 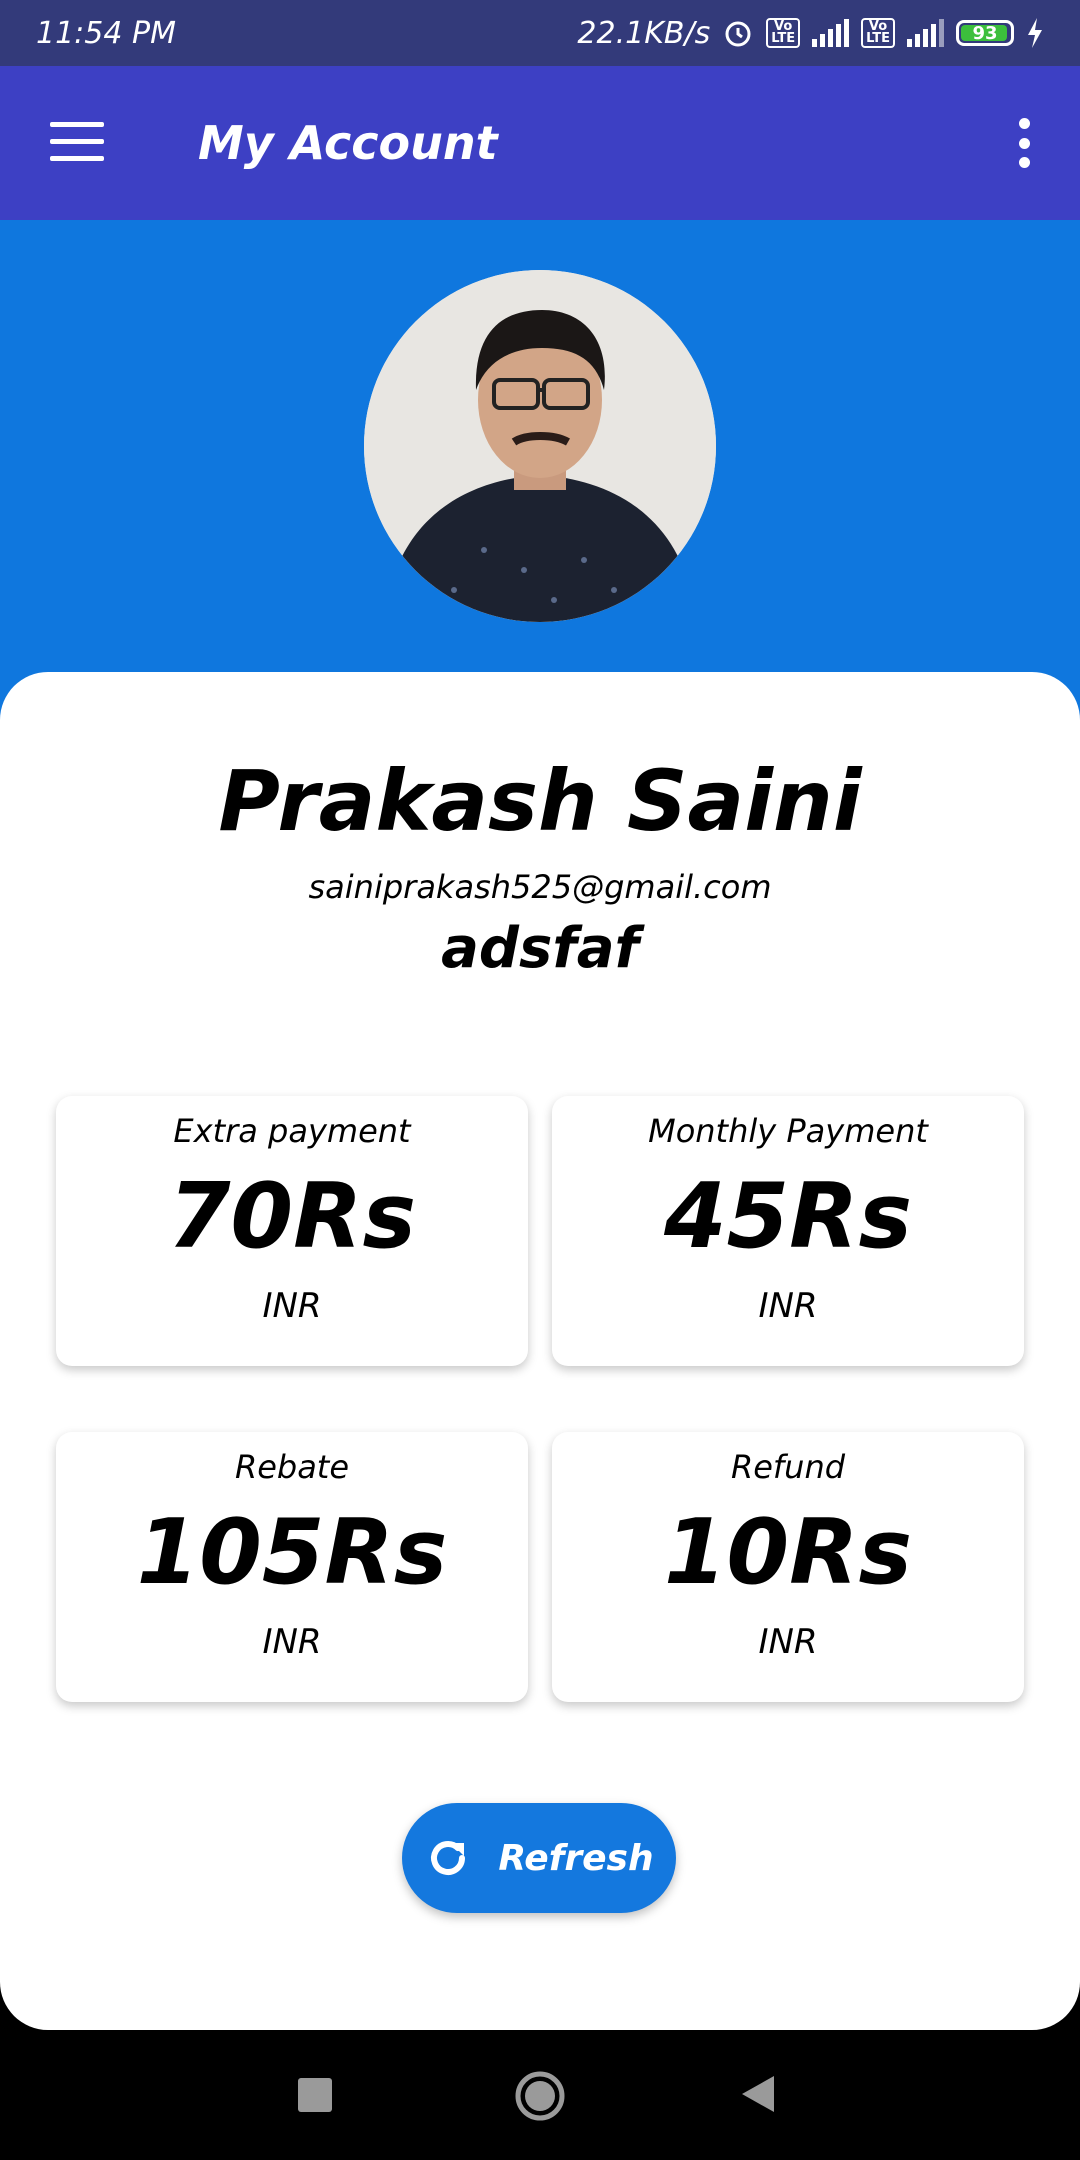 I want to click on stat-card-extra-payment: Extra payment 70Rs INR, so click(x=292, y=1231).